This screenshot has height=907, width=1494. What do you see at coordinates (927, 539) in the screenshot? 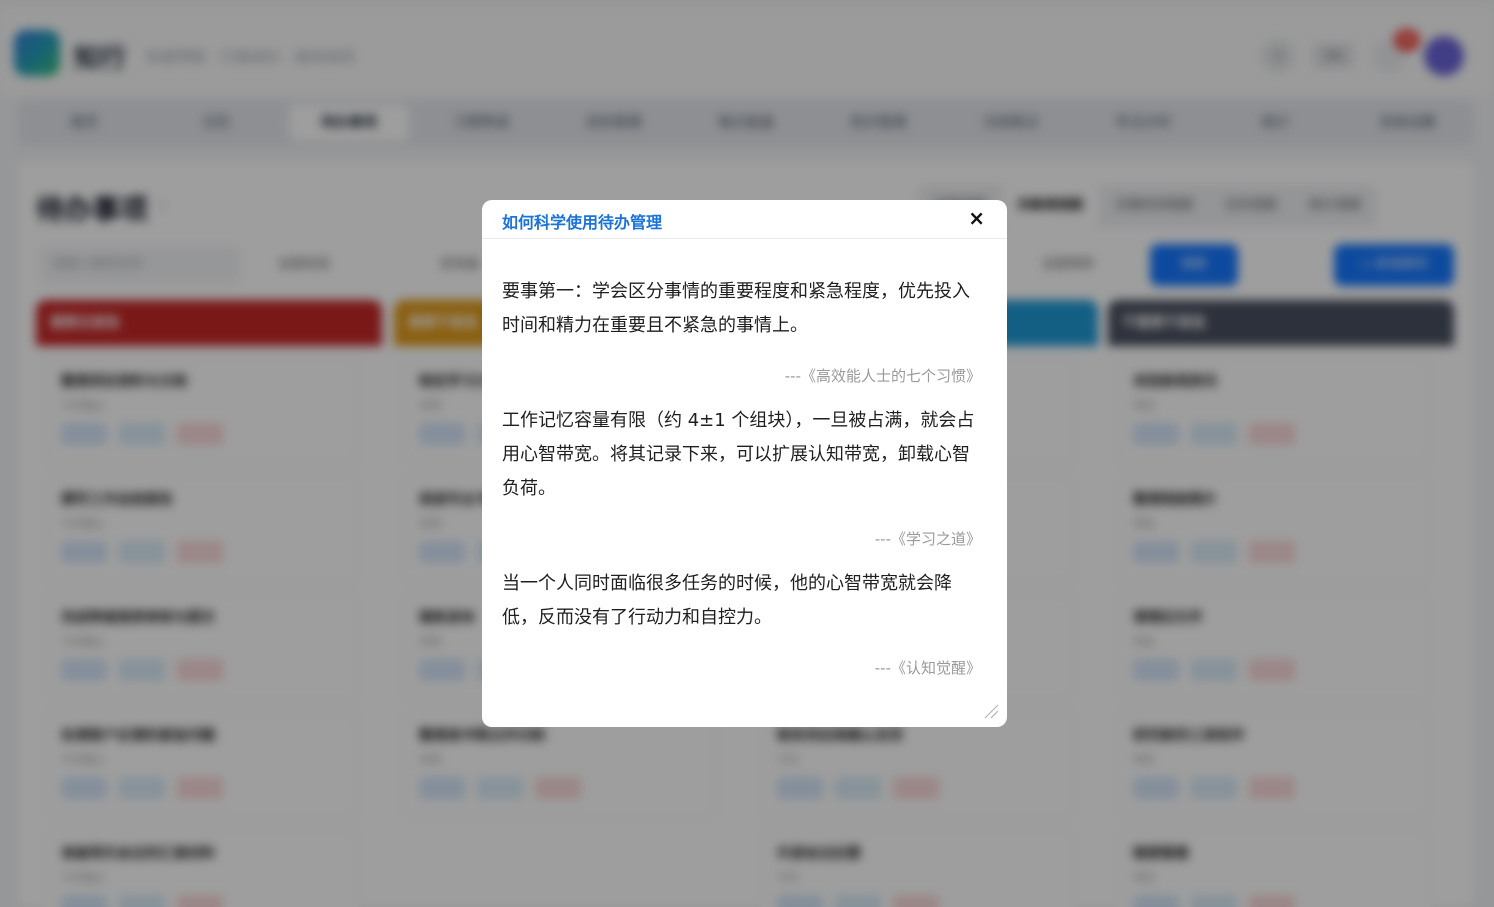
I see `quote-source: ---《学习之道》` at bounding box center [927, 539].